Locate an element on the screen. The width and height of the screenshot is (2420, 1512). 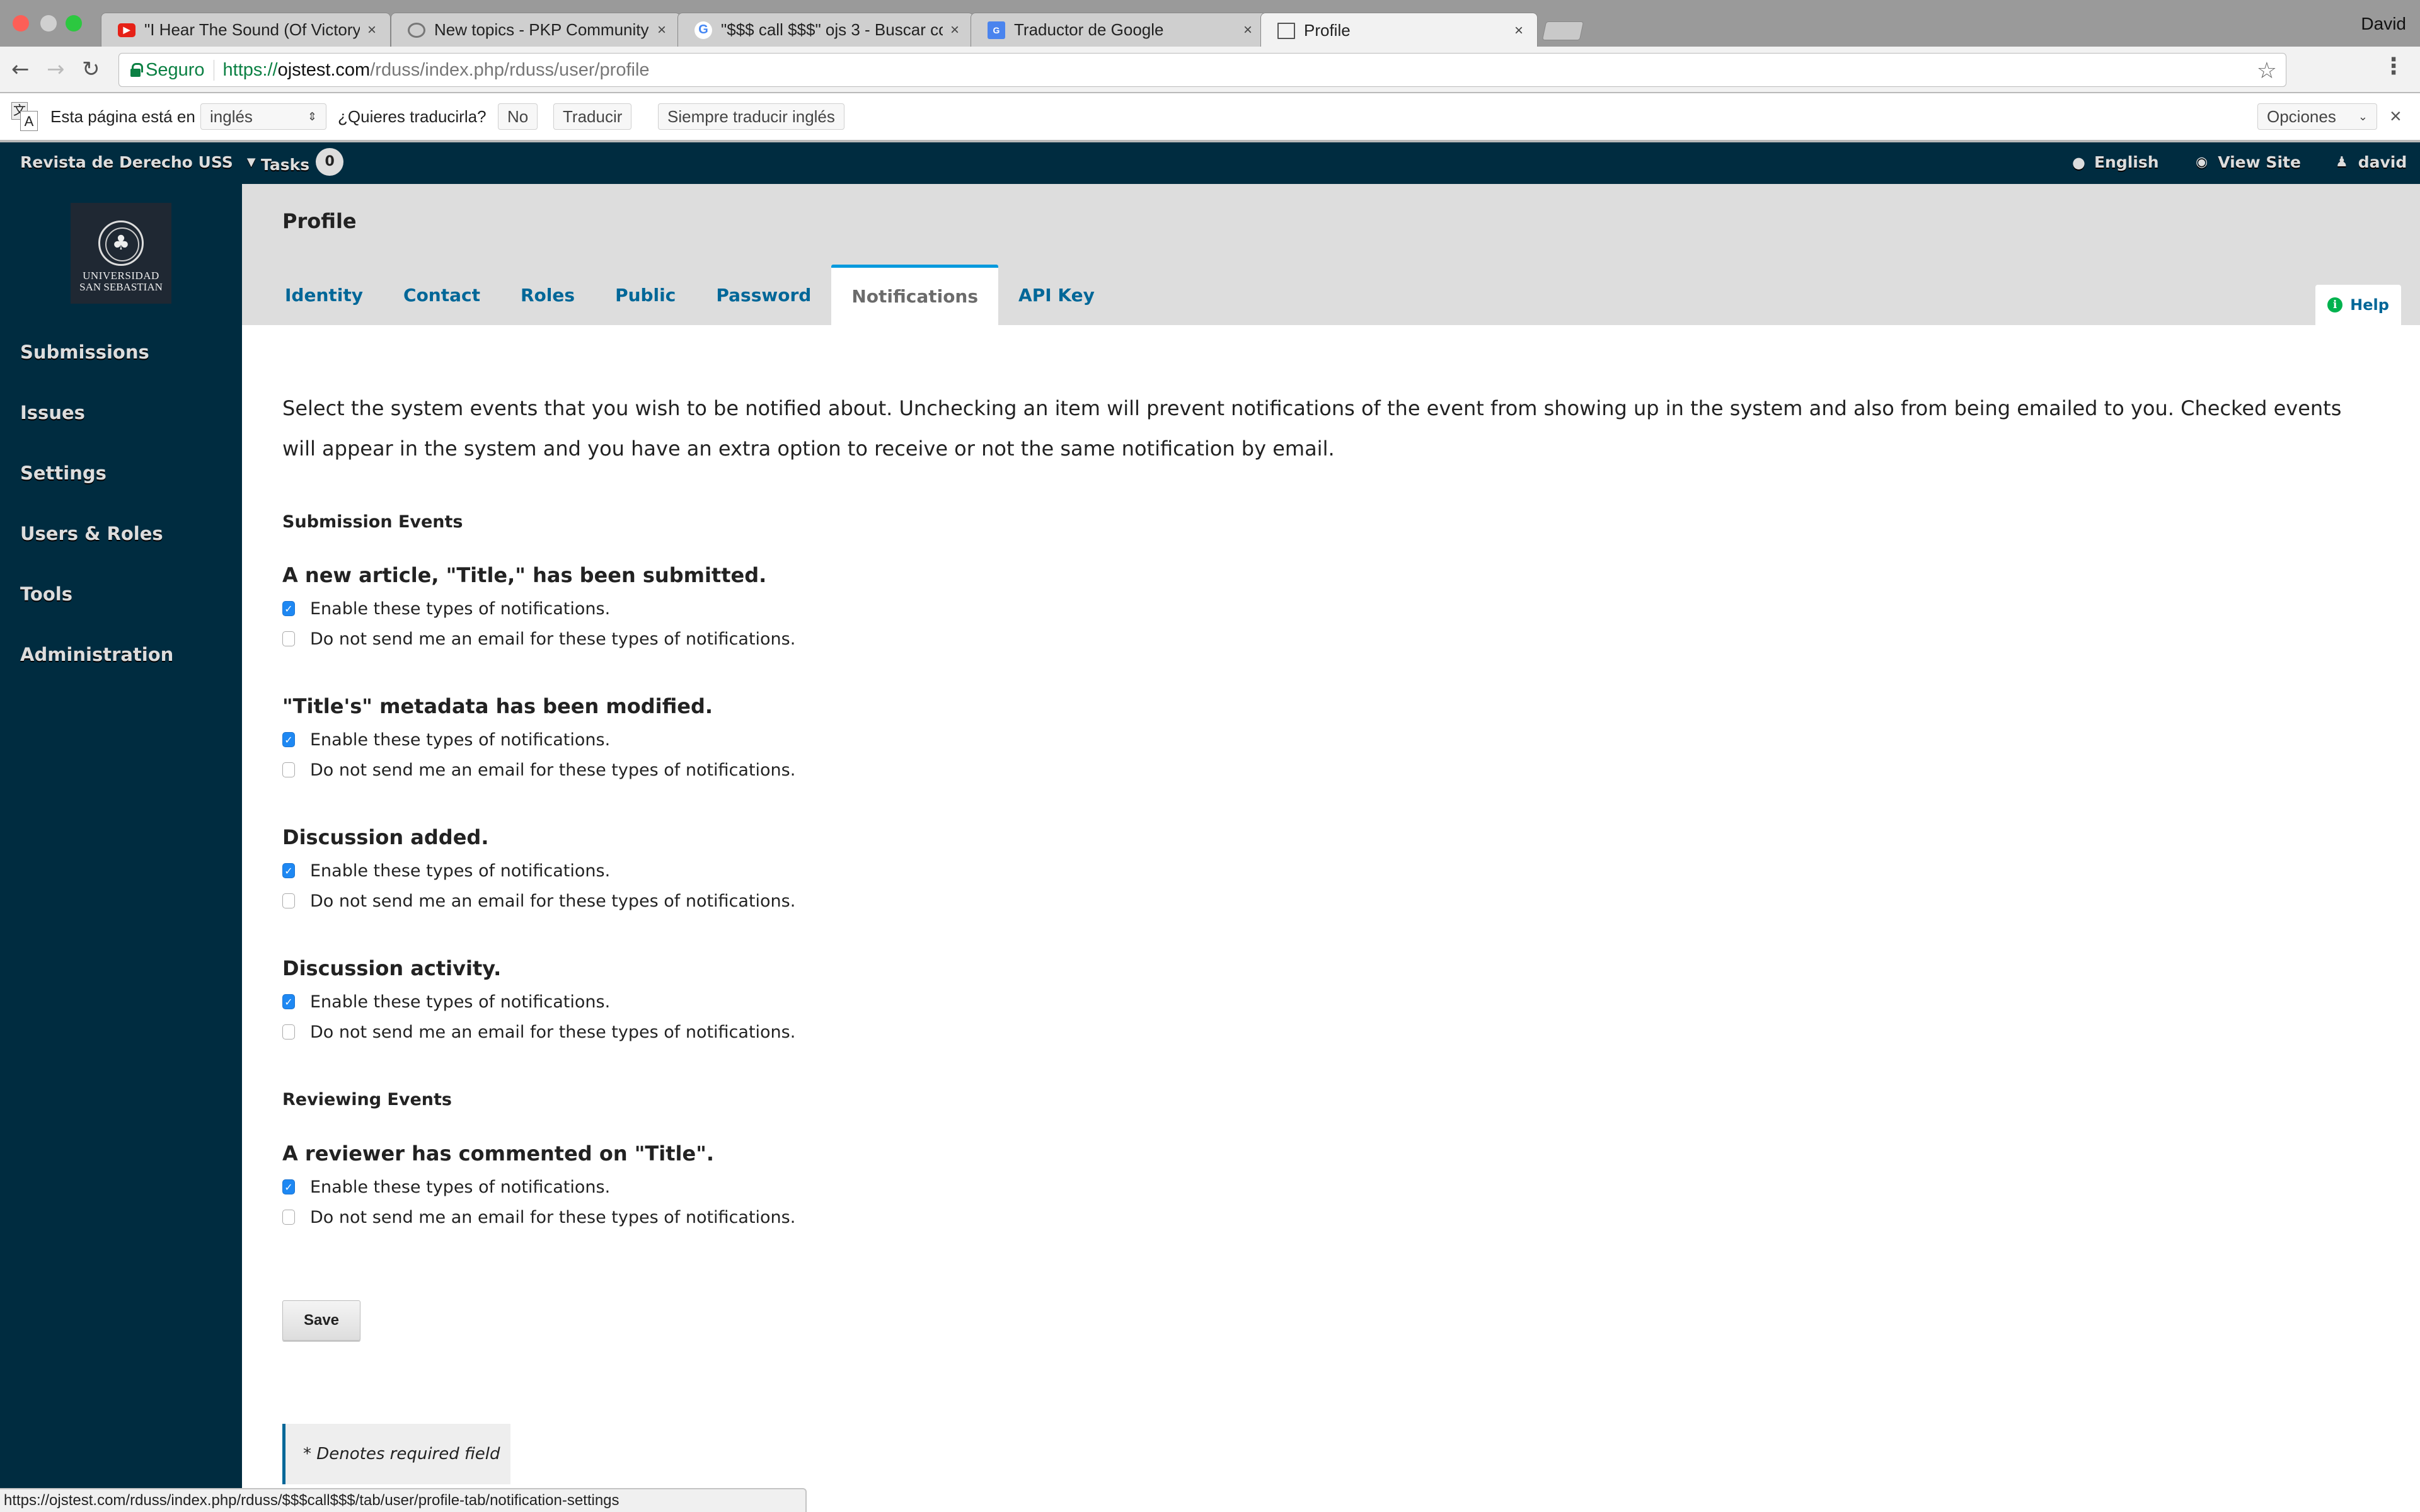
browser-menu-icon: ⋮ is located at coordinates (2393, 66).